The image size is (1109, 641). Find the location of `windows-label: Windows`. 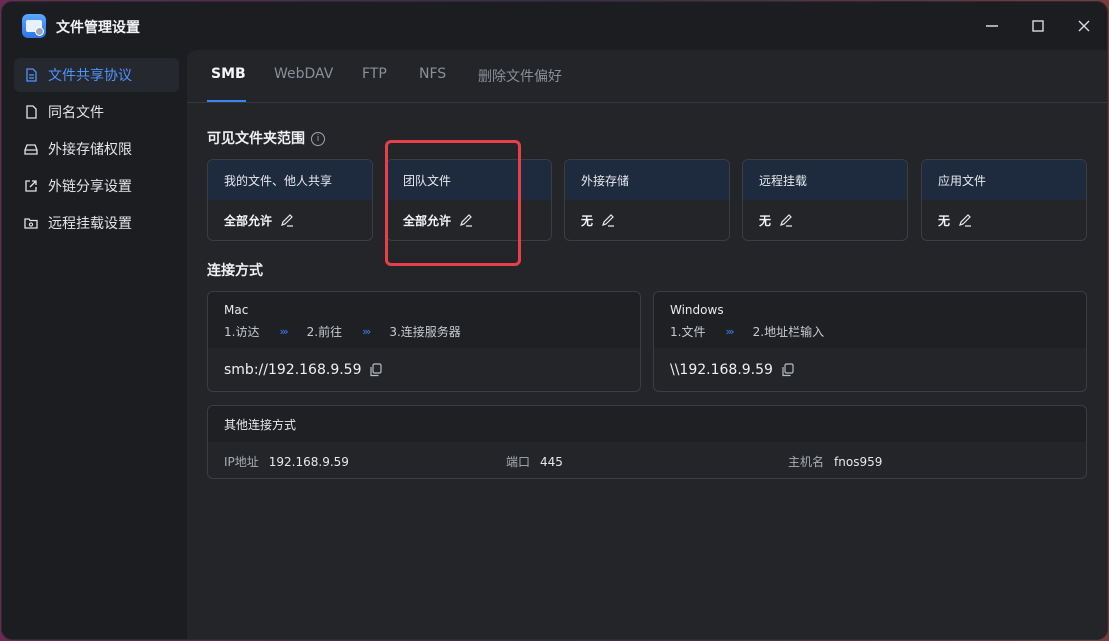

windows-label: Windows is located at coordinates (697, 310).